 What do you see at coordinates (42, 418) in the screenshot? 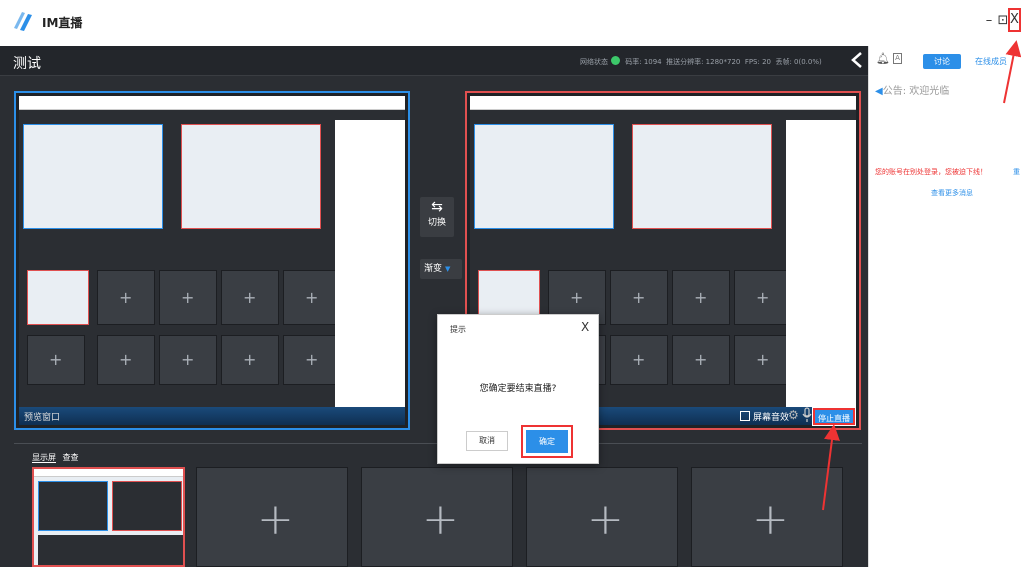
I see `preview-window-label: 预览窗口` at bounding box center [42, 418].